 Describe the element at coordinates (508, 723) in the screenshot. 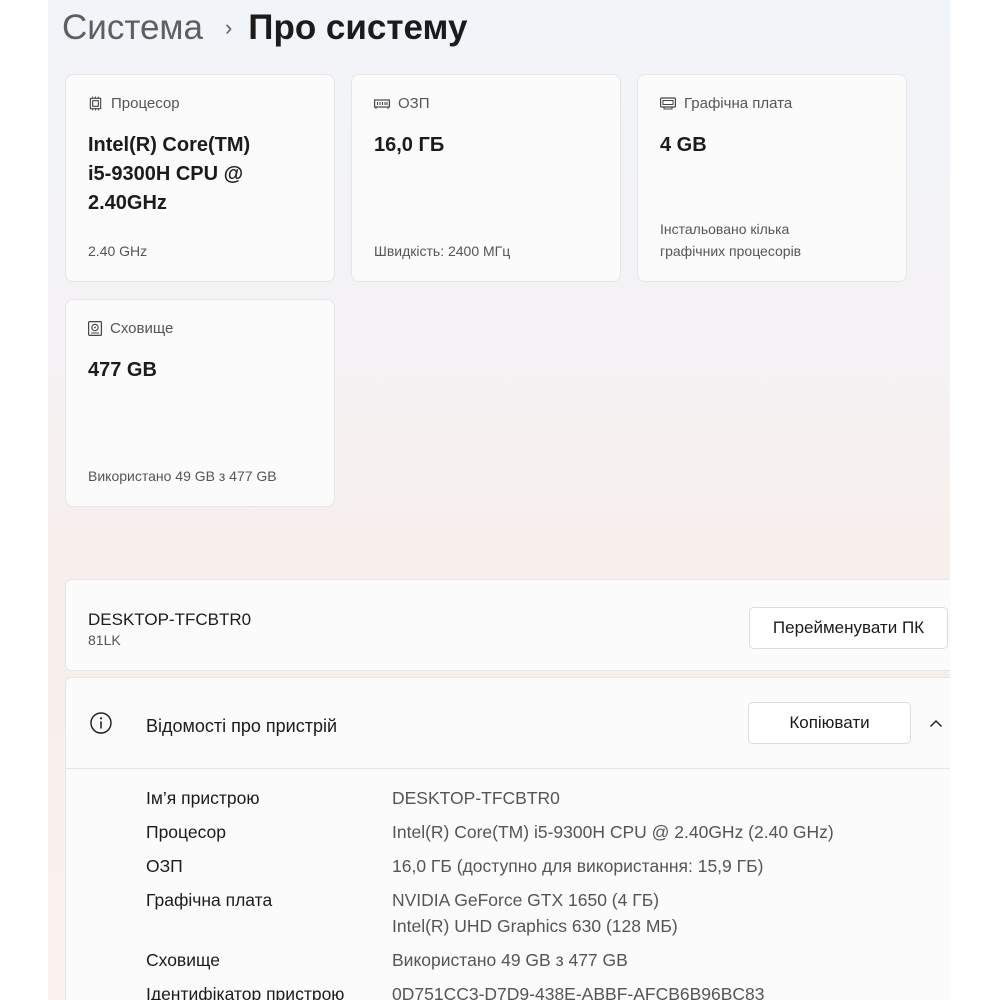

I see `device-info-header: Відомості про пристрій Копіювати` at that location.